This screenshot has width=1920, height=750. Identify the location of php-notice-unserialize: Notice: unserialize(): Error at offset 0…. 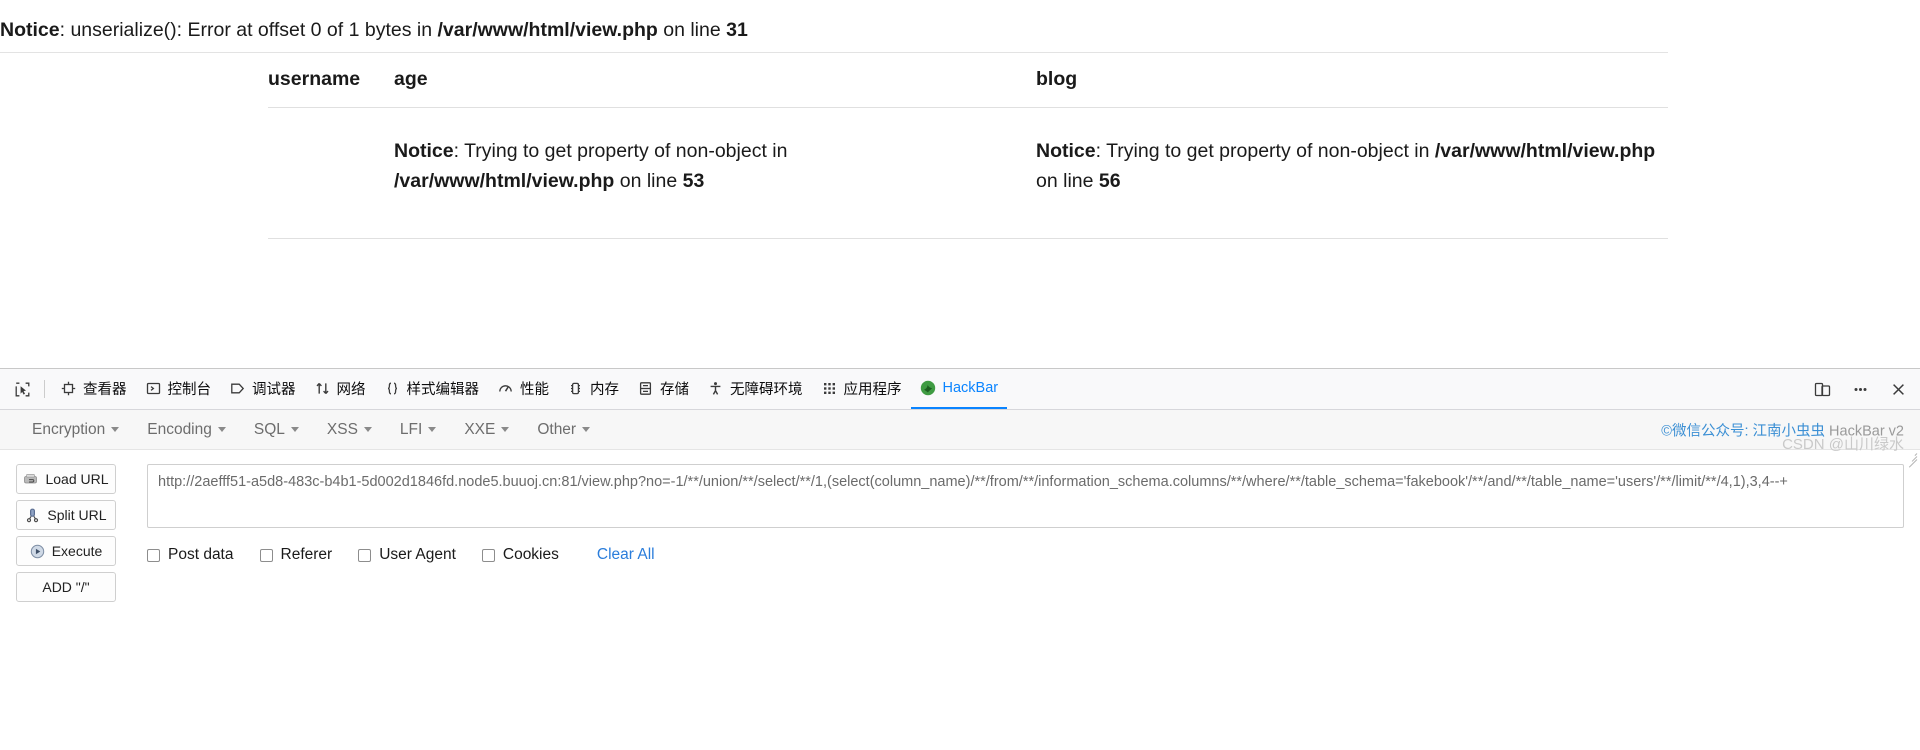
(834, 34).